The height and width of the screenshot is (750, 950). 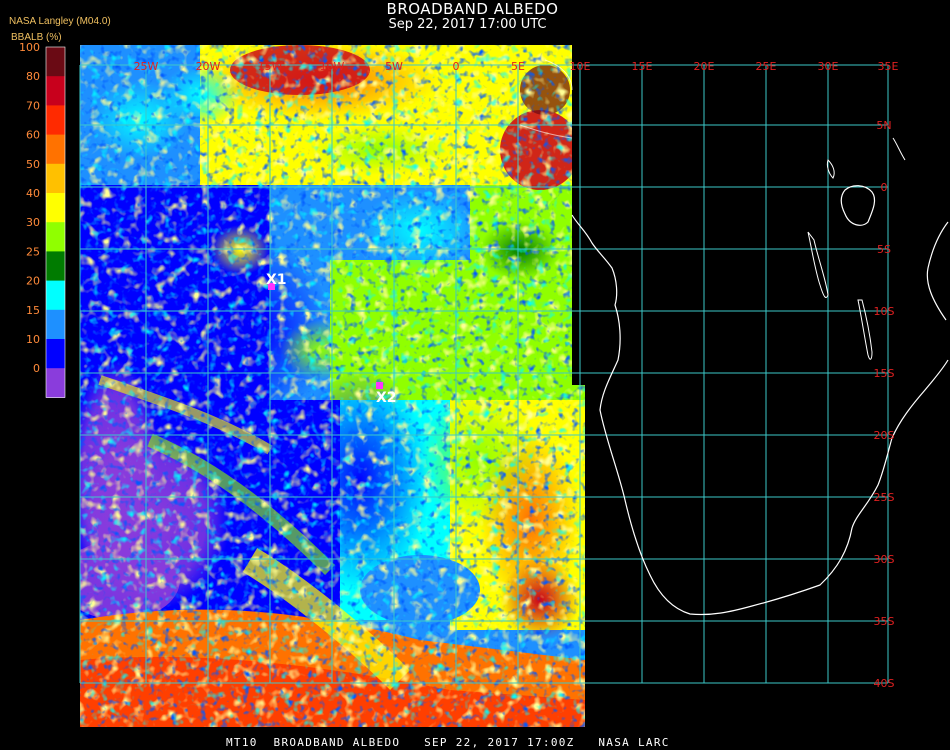 What do you see at coordinates (884, 373) in the screenshot?
I see `latitude-label: 15S` at bounding box center [884, 373].